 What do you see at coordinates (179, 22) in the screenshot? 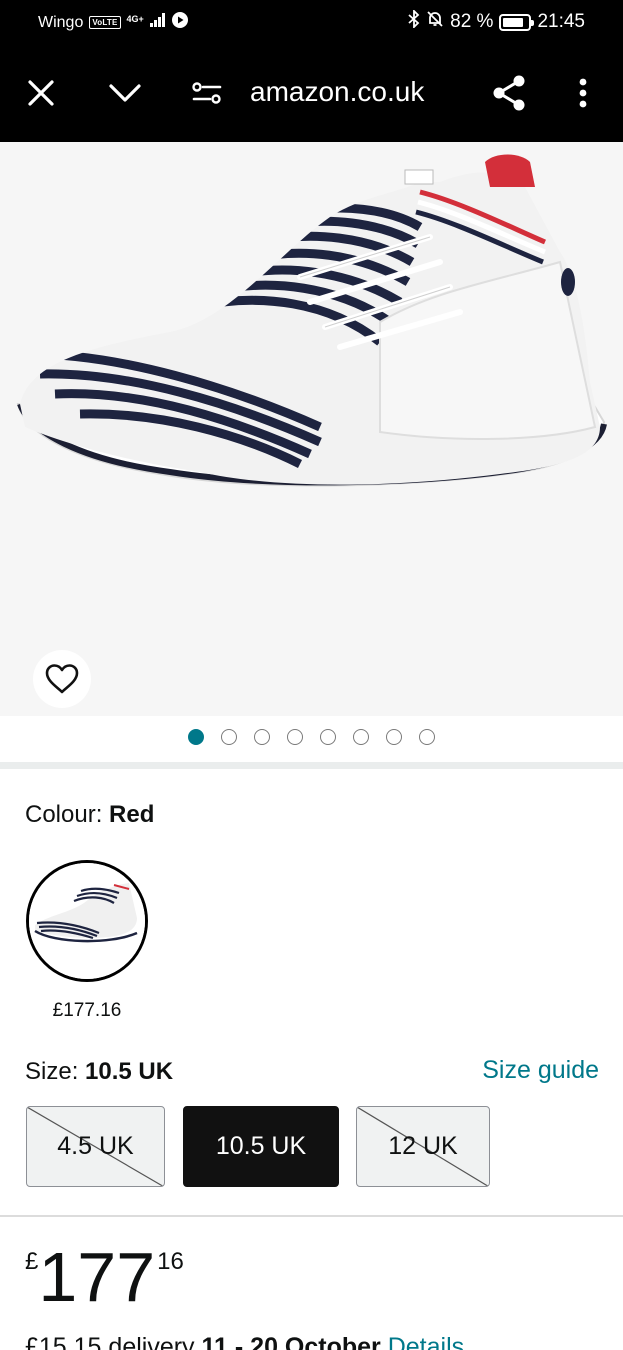
I see `play-icon` at bounding box center [179, 22].